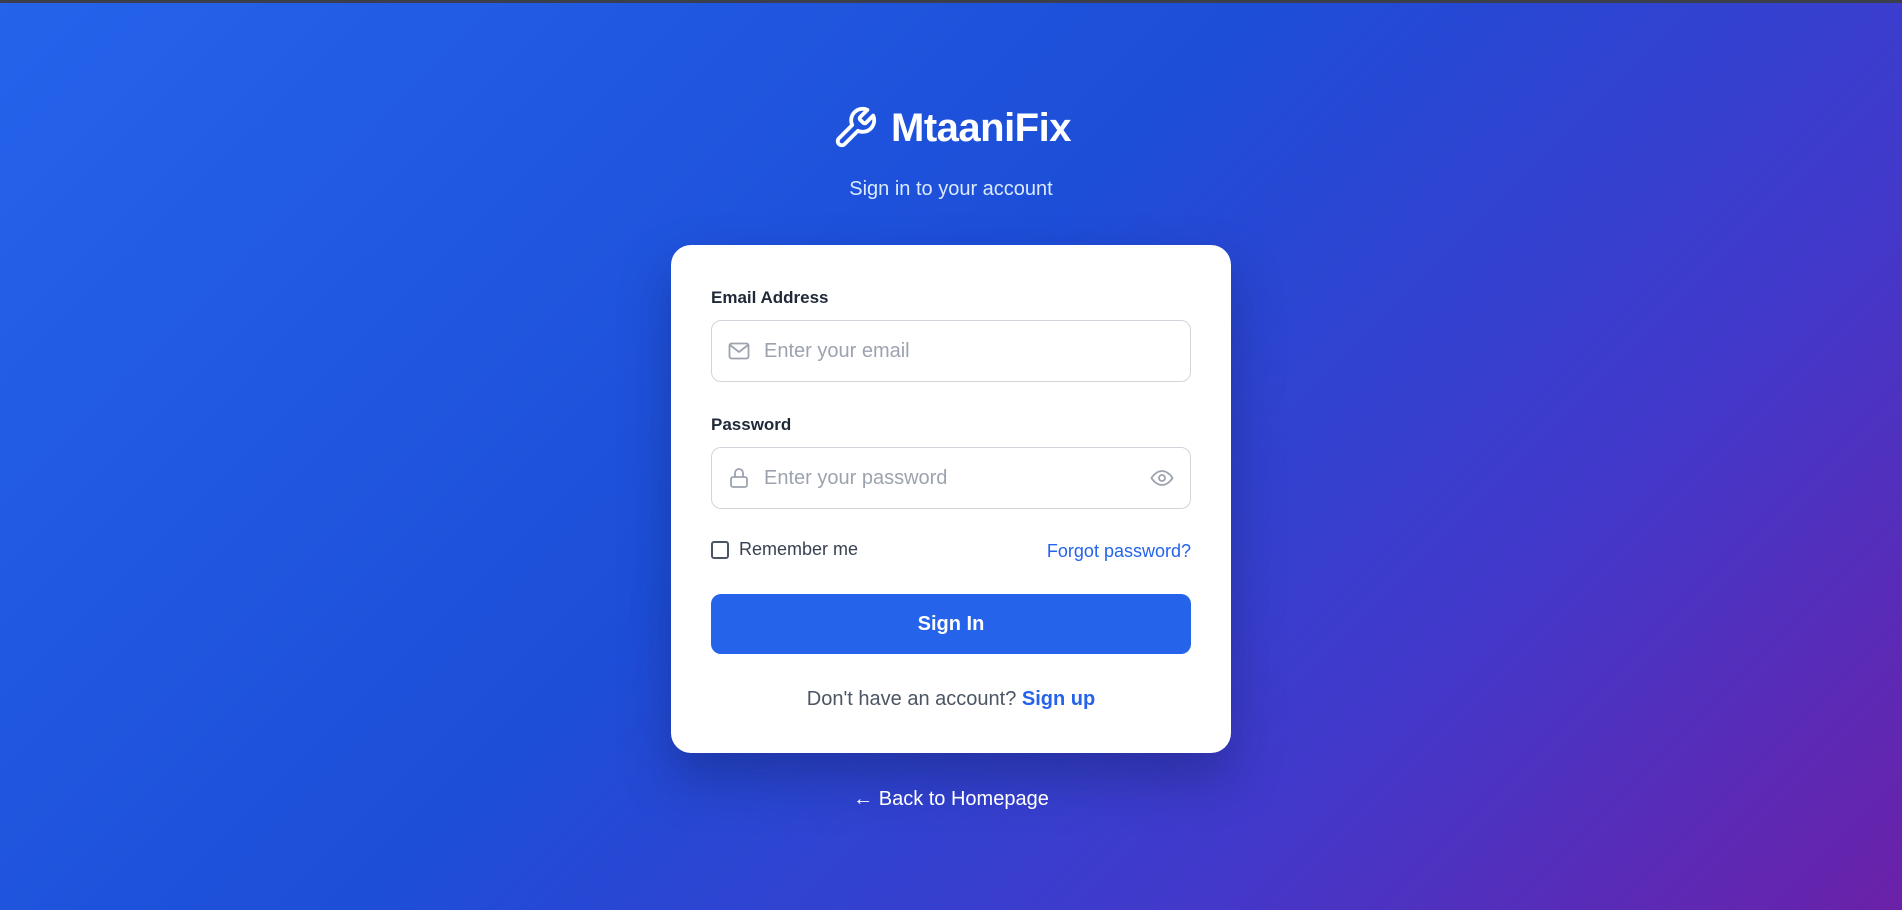 The height and width of the screenshot is (910, 1902). What do you see at coordinates (976, 351) in the screenshot?
I see `email-input` at bounding box center [976, 351].